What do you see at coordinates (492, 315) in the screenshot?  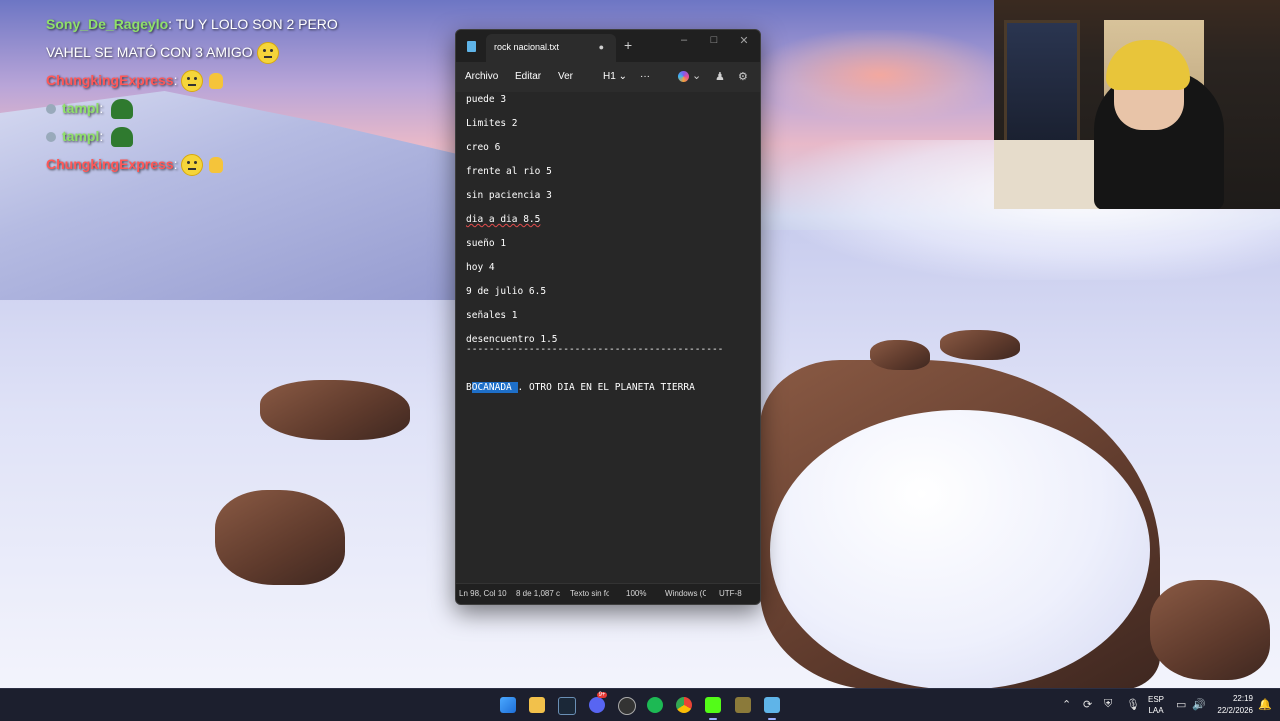 I see `text-line: señales 1` at bounding box center [492, 315].